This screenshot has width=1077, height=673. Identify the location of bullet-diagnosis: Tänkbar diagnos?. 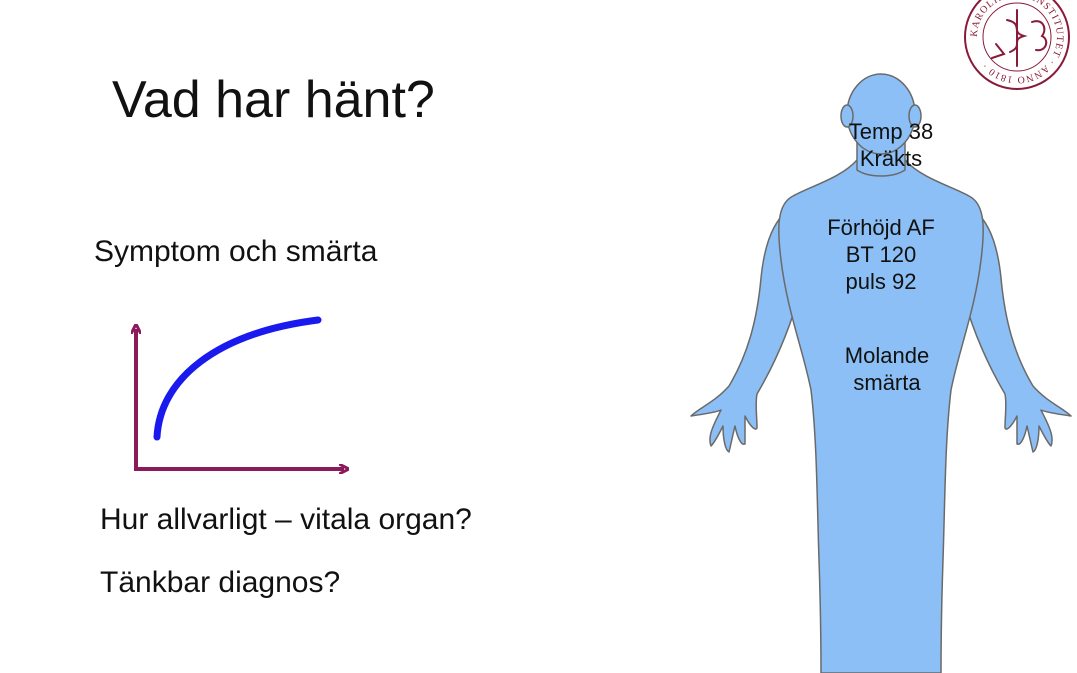
(220, 582).